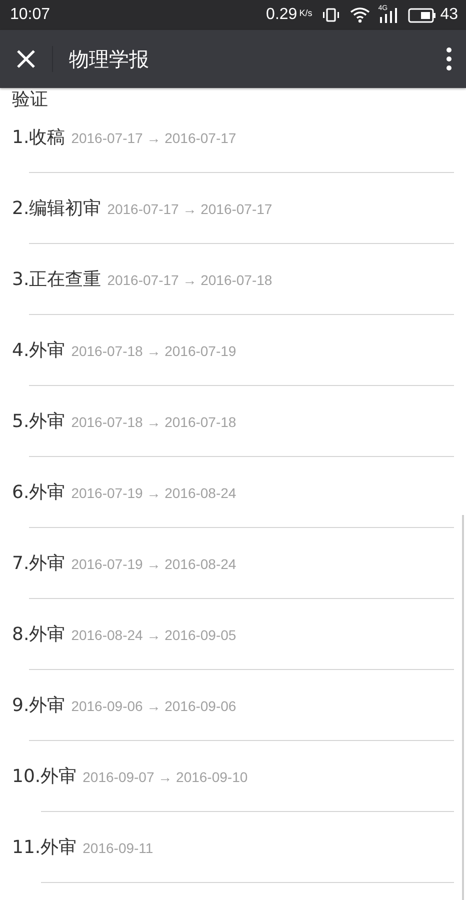 This screenshot has height=900, width=466. What do you see at coordinates (47, 138) in the screenshot?
I see `step-title: 收稿` at bounding box center [47, 138].